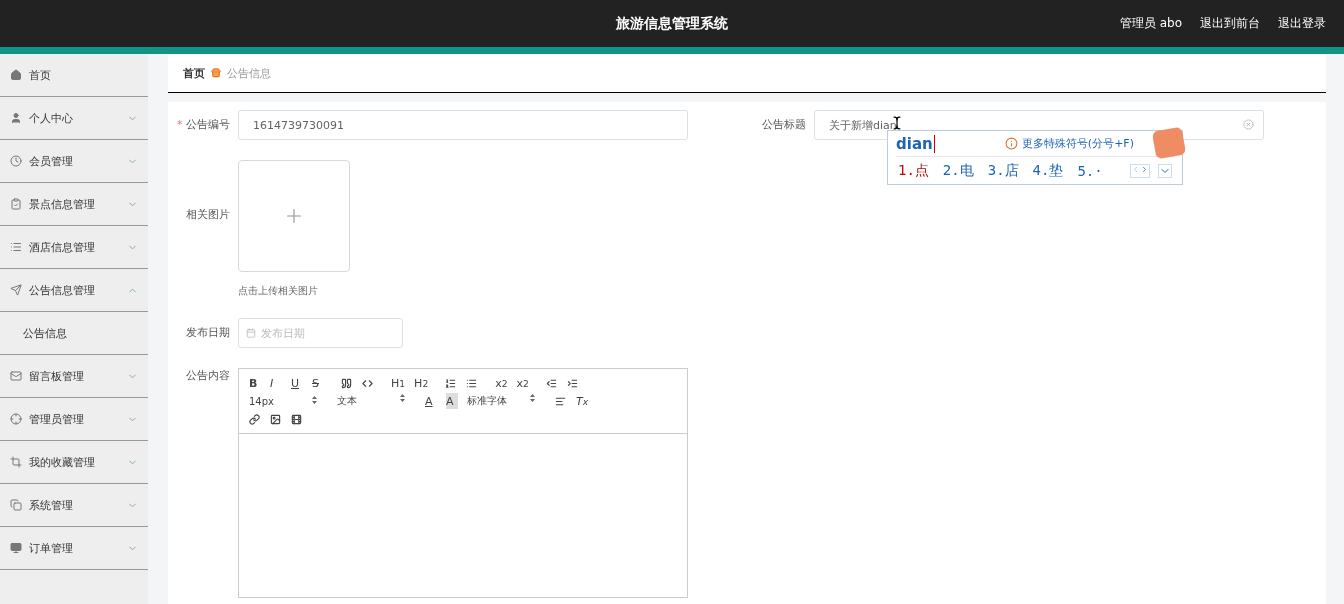  What do you see at coordinates (208, 333) in the screenshot?
I see `field-label: 发布日期` at bounding box center [208, 333].